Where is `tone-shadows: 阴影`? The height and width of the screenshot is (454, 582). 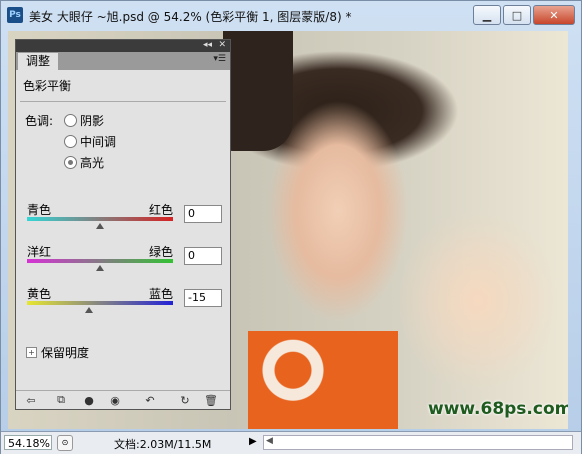
tone-shadows: 阴影 is located at coordinates (84, 120).